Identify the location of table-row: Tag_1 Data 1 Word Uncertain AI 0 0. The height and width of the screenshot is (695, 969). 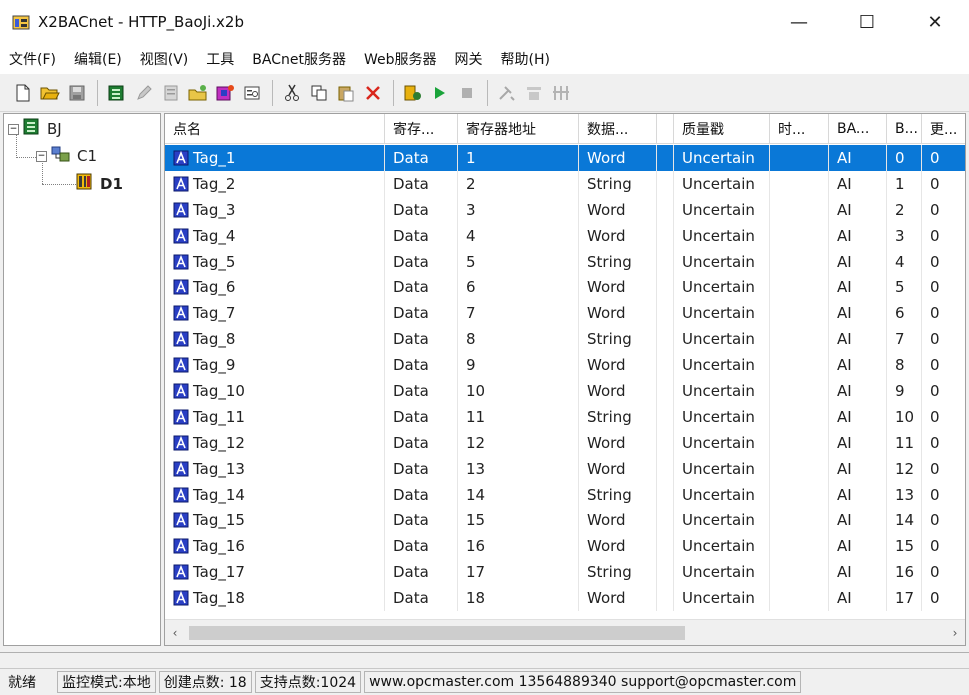
(565, 158).